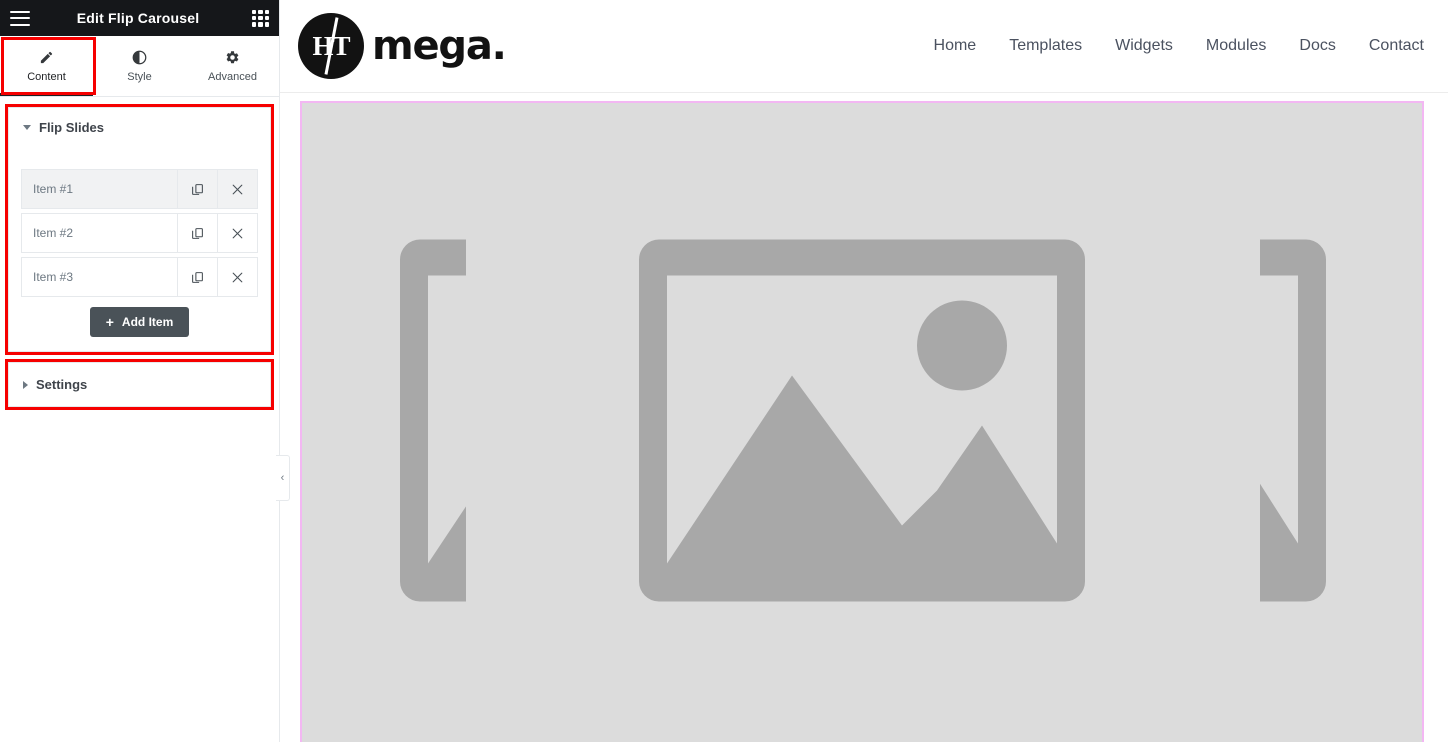 Image resolution: width=1448 pixels, height=742 pixels. What do you see at coordinates (99, 233) in the screenshot?
I see `repeater-item-2-label: Item #2` at bounding box center [99, 233].